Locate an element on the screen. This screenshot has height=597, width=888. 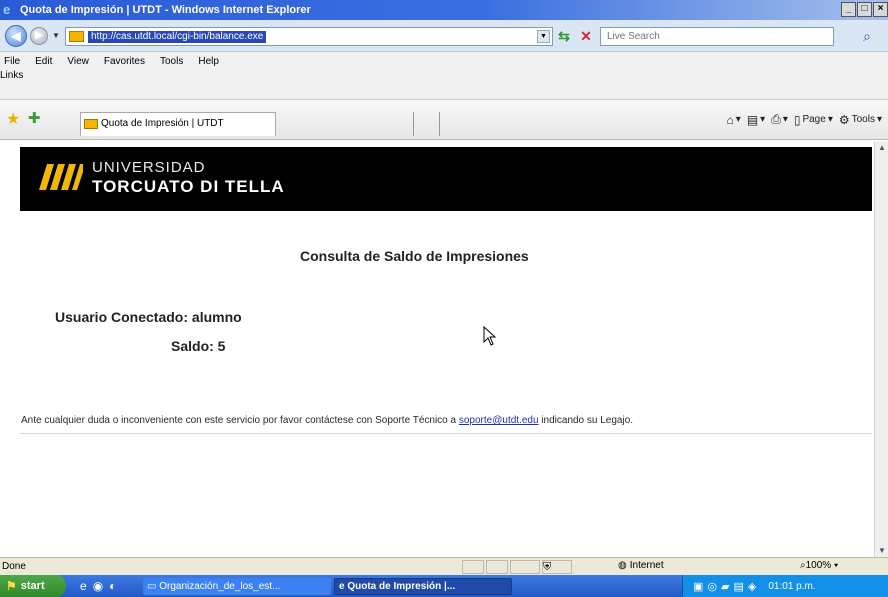
minimize-button: _ is located at coordinates (848, 9).